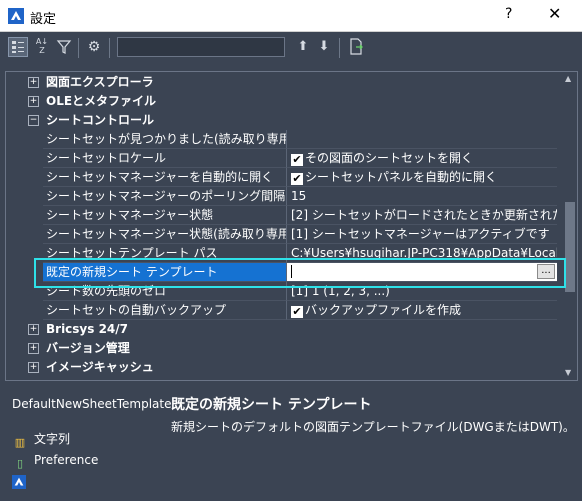  I want to click on category-image-cache: + イメージキャッシュ, so click(284, 367).